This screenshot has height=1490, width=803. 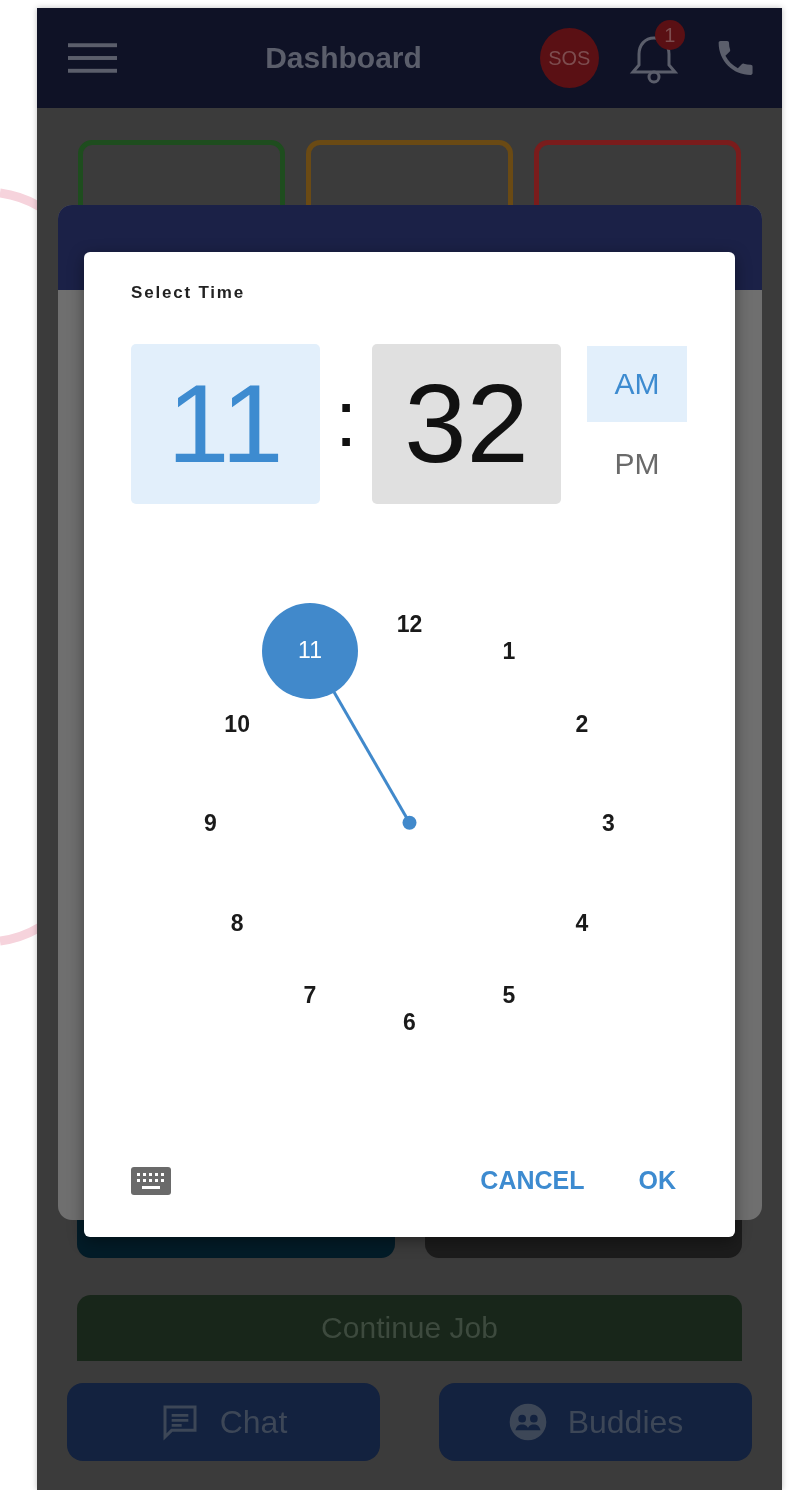 I want to click on clock-number: 5, so click(x=509, y=995).